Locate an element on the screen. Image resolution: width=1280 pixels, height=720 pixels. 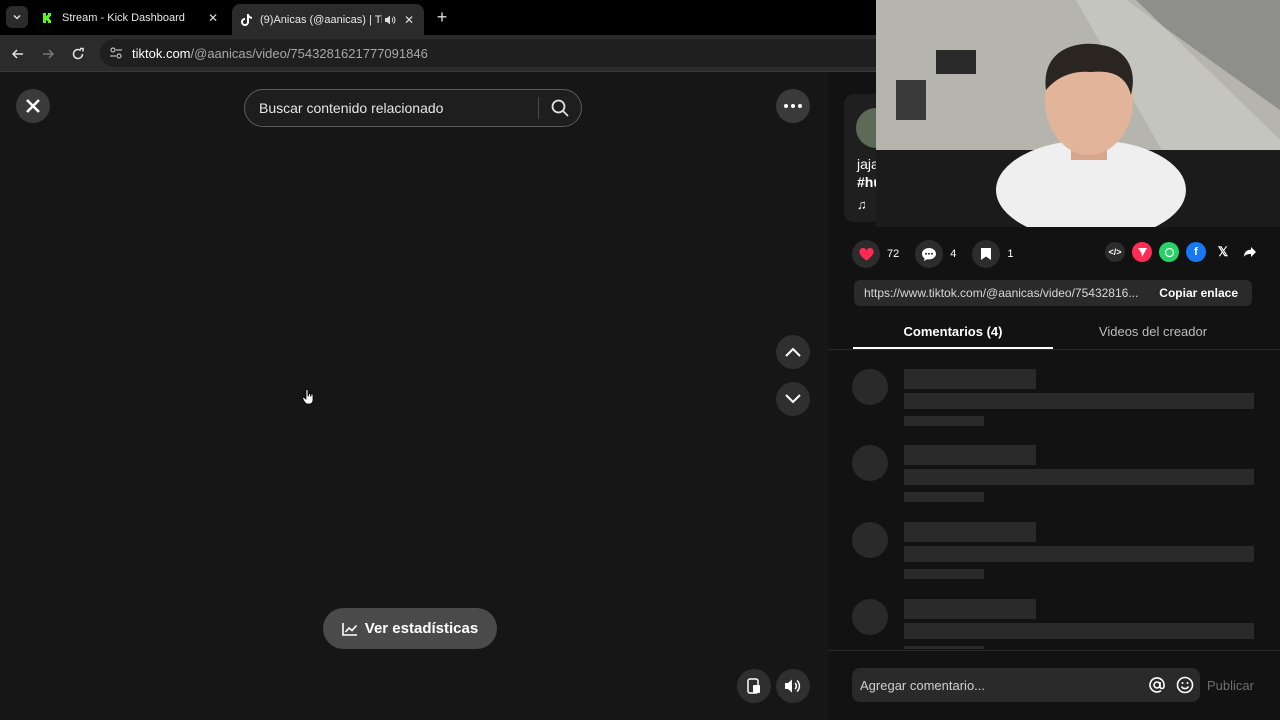
search-input: Buscar contenido relacionado is located at coordinates (391, 108).